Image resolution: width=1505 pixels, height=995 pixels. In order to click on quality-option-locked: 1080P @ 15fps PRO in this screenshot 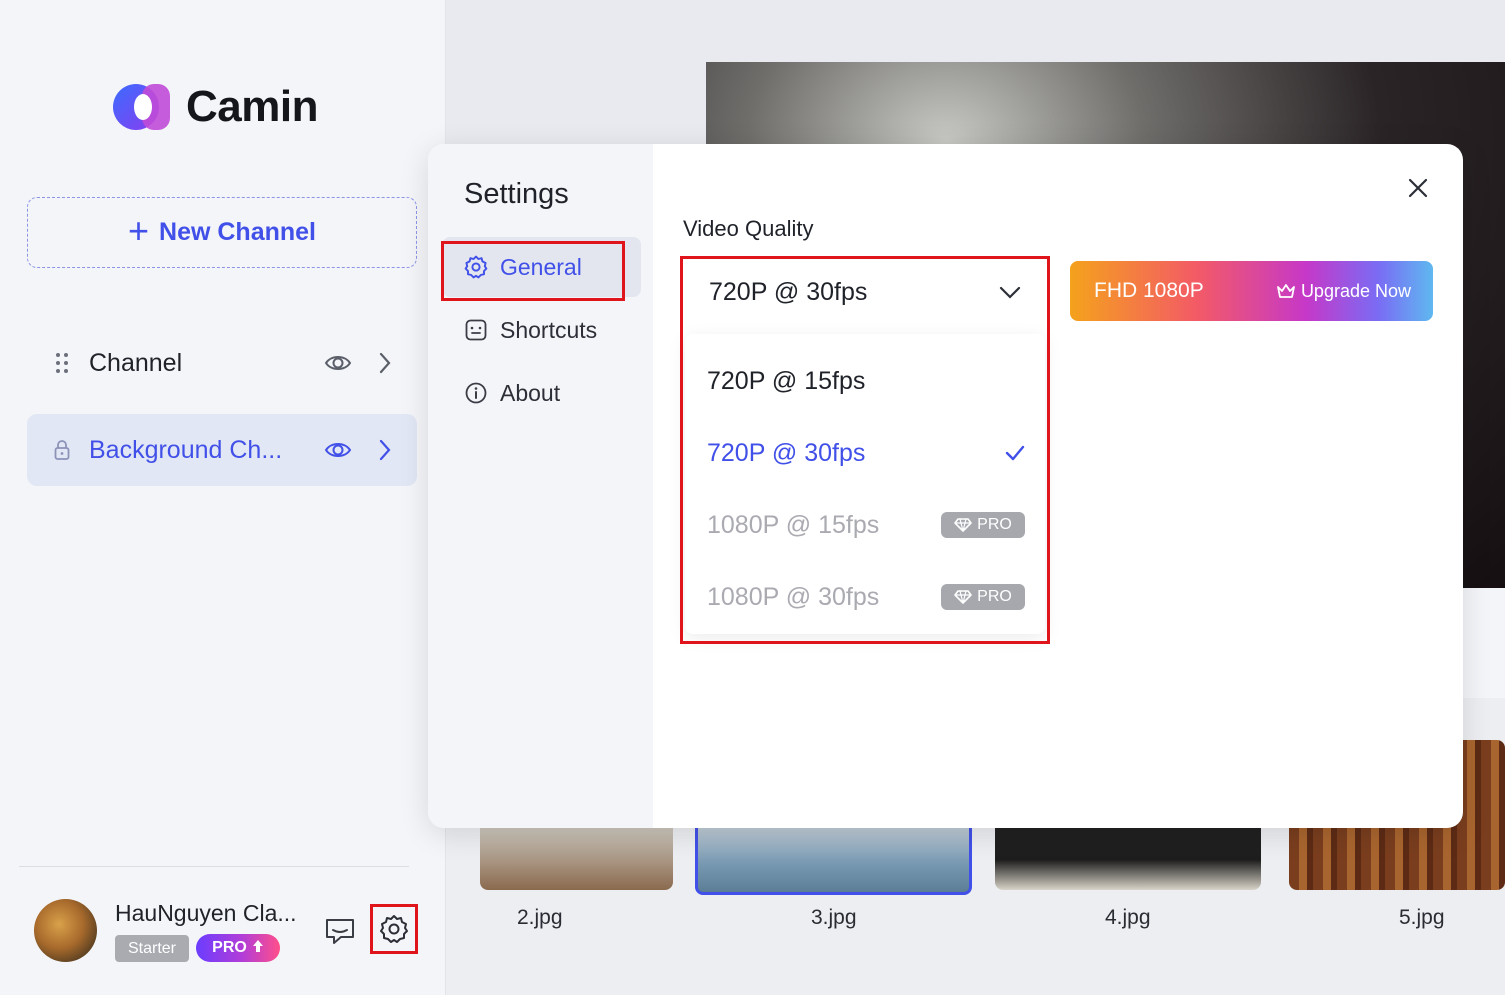, I will do `click(865, 525)`.